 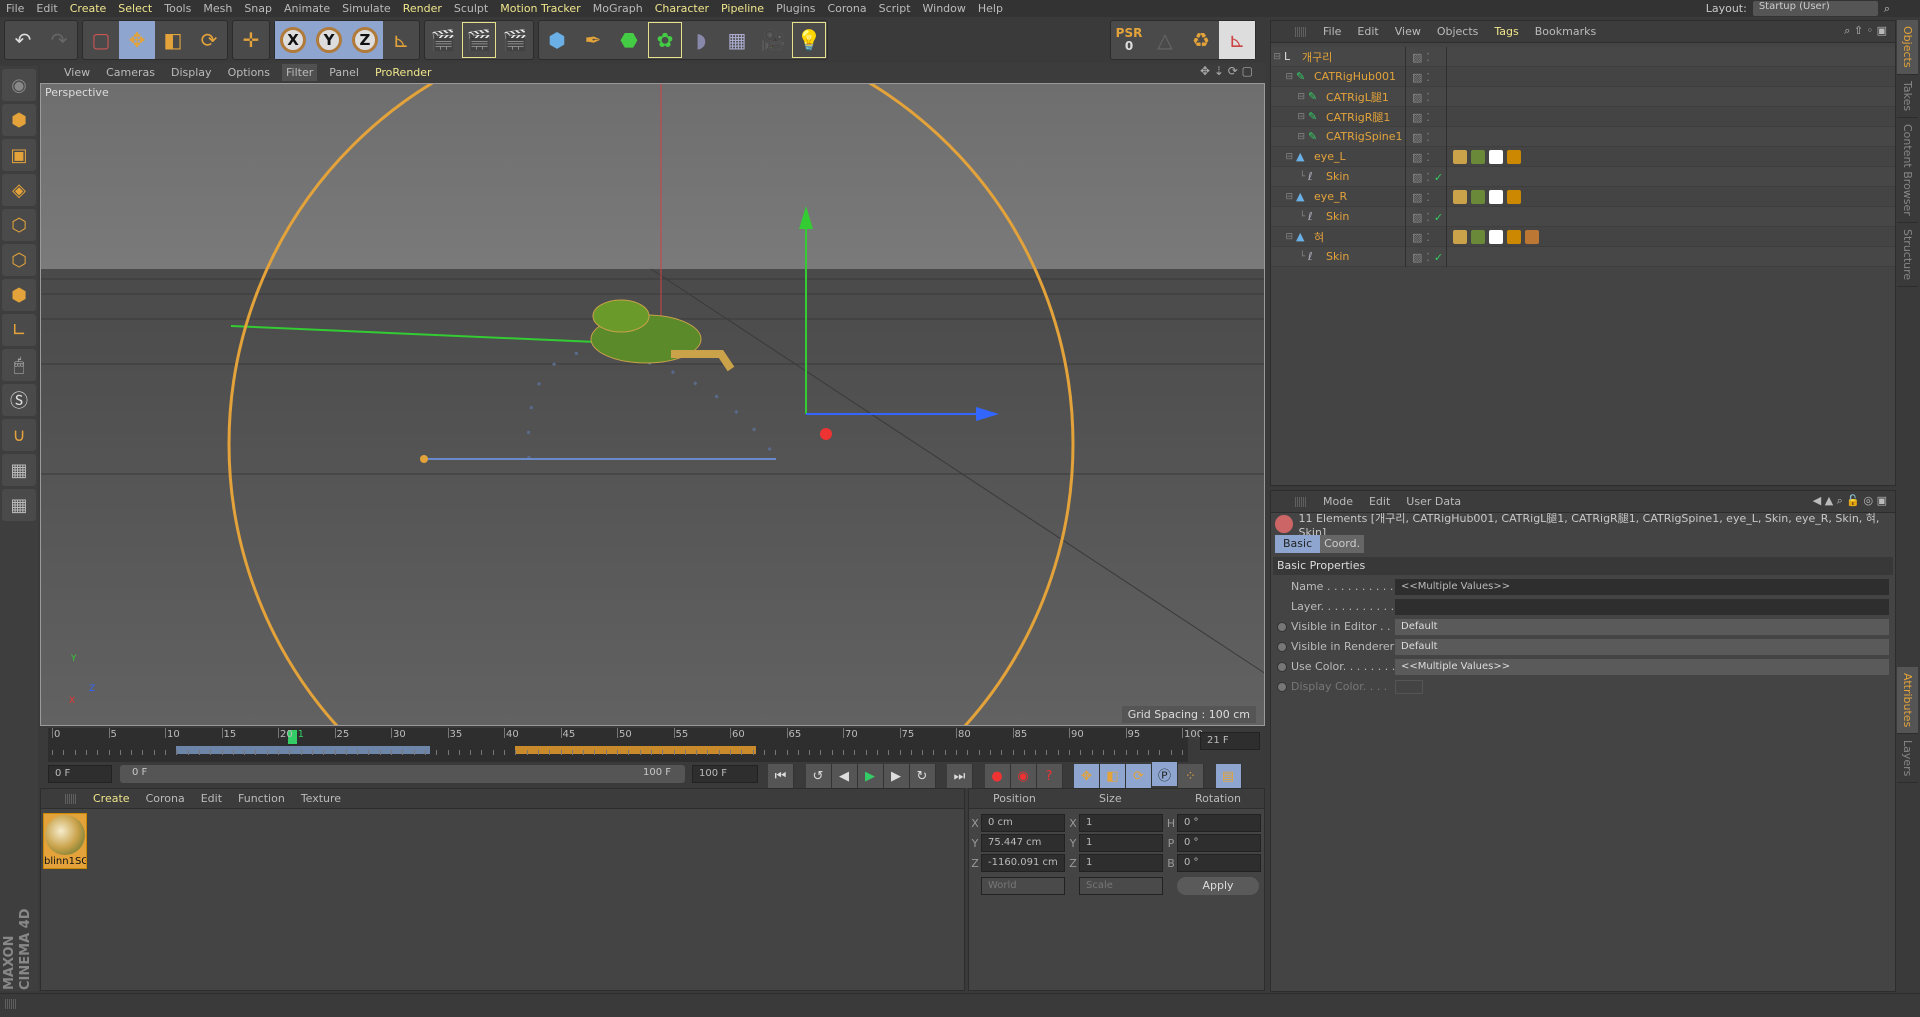 I want to click on layout-selector: Layout: Startup (User) ⌕, so click(x=1798, y=8).